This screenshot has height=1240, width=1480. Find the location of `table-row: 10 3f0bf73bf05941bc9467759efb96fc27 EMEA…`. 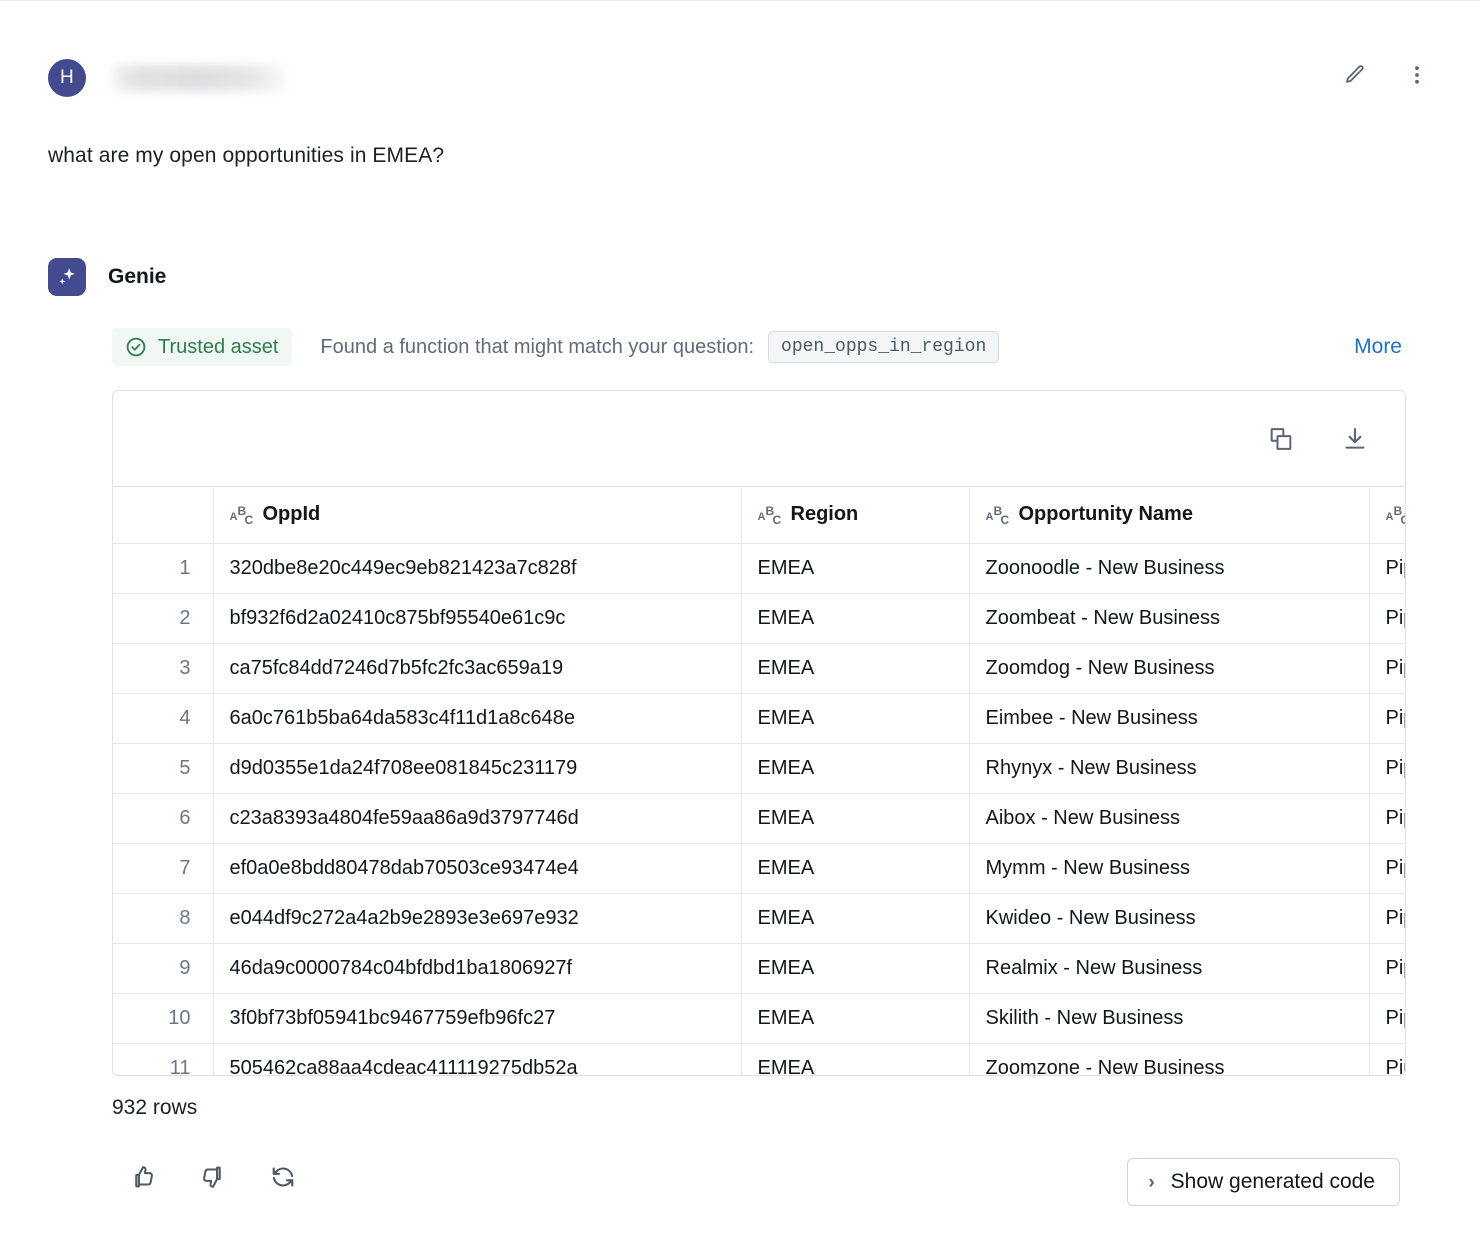

table-row: 10 3f0bf73bf05941bc9467759efb96fc27 EMEA… is located at coordinates (759, 1018).